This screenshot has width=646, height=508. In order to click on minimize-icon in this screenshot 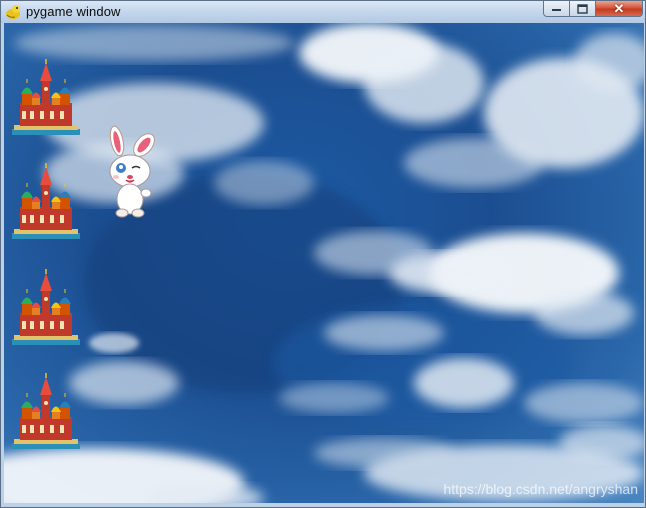, I will do `click(556, 9)`.